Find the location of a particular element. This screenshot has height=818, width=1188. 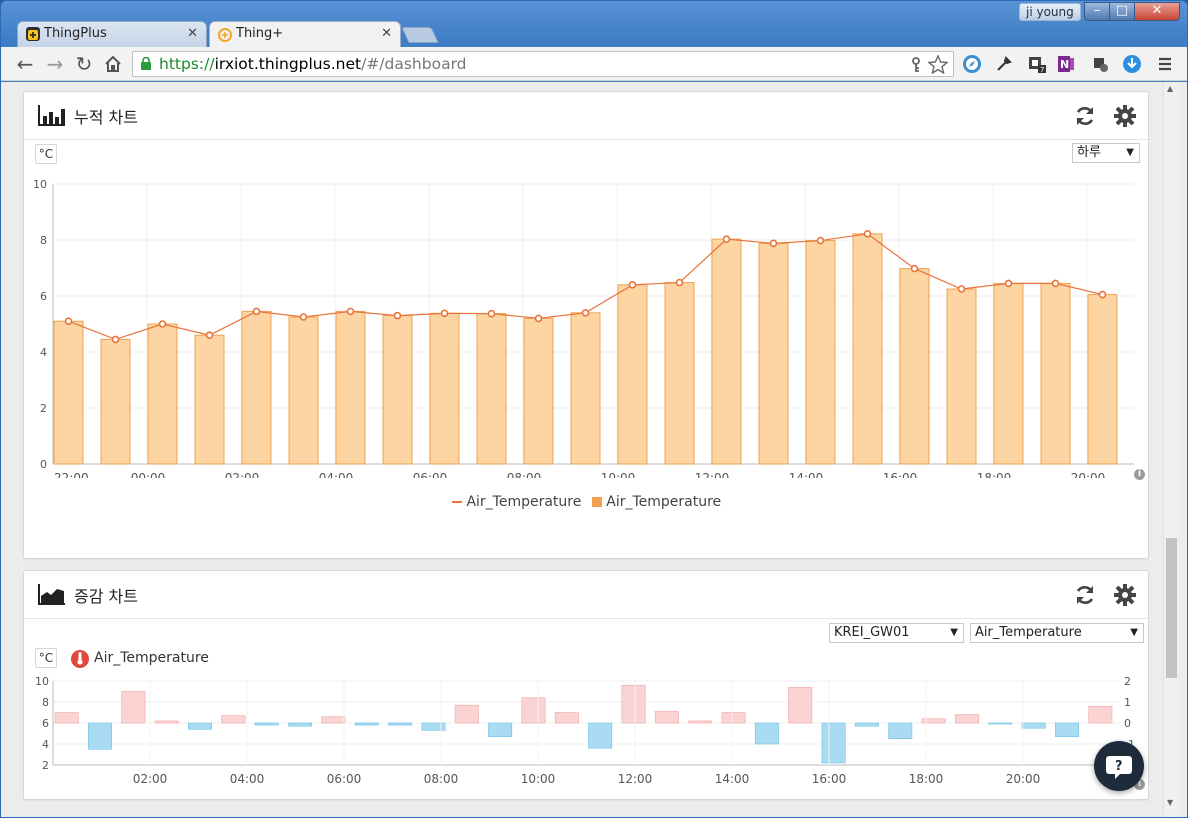

legend-bar-swatch is located at coordinates (596, 502).